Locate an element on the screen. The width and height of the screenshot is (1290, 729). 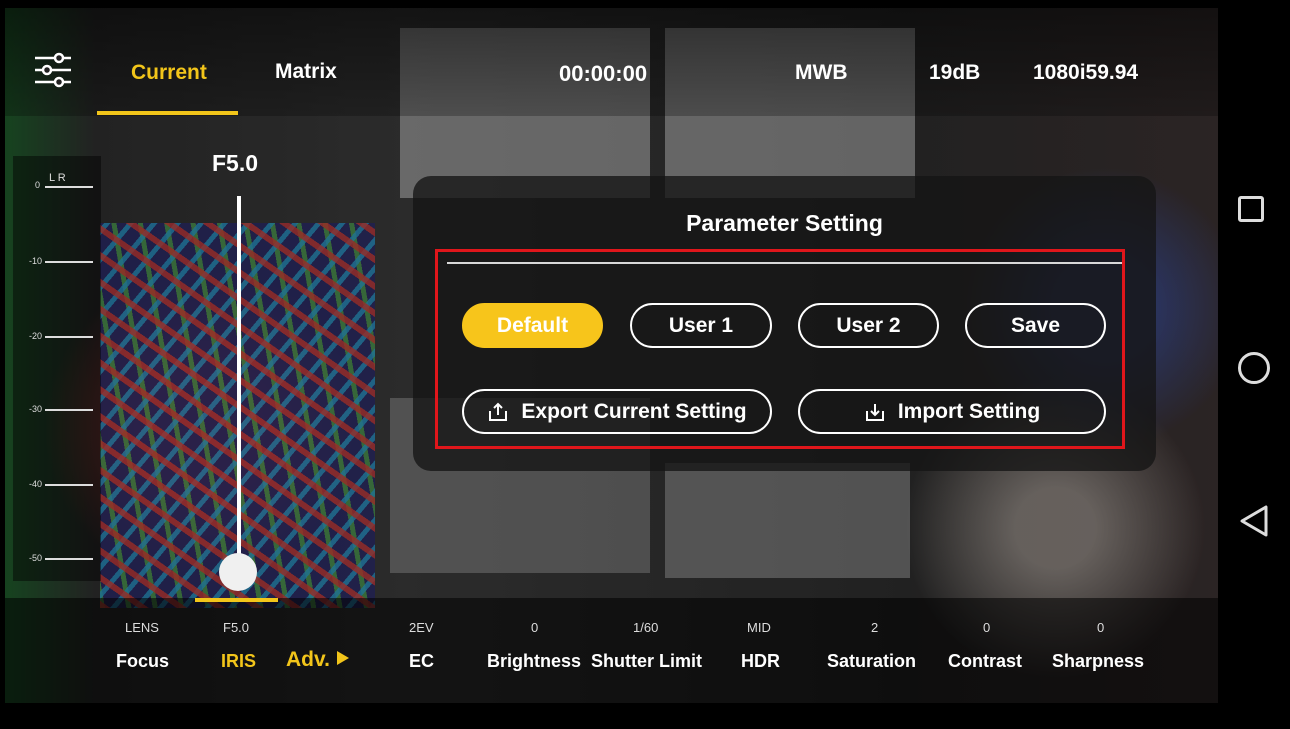
iris-slider-track is located at coordinates (239, 387).